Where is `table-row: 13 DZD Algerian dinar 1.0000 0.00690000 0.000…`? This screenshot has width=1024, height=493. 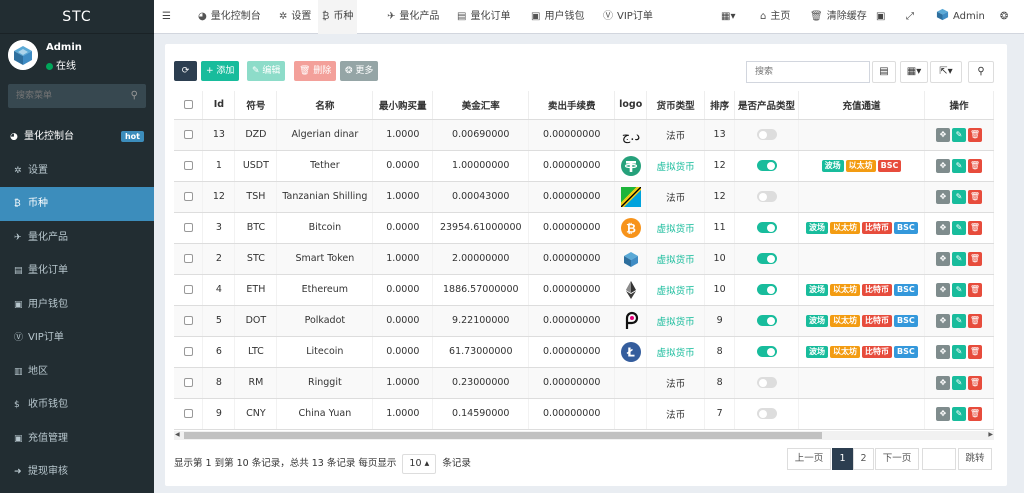 table-row: 13 DZD Algerian dinar 1.0000 0.00690000 0.000… is located at coordinates (584, 135).